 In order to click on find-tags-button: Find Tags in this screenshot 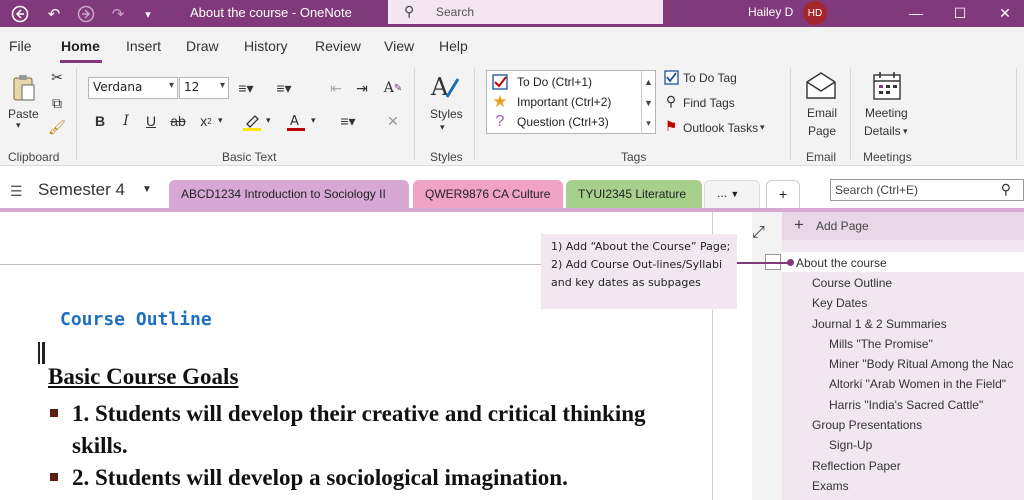, I will do `click(709, 103)`.